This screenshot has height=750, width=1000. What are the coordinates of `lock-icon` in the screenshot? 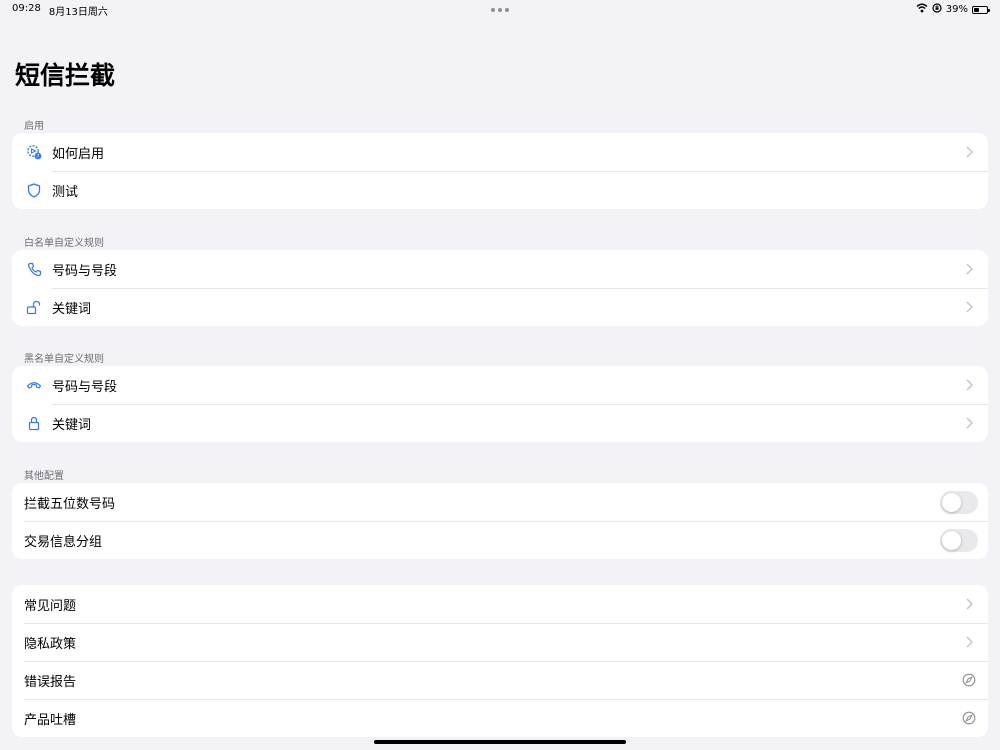 It's located at (34, 423).